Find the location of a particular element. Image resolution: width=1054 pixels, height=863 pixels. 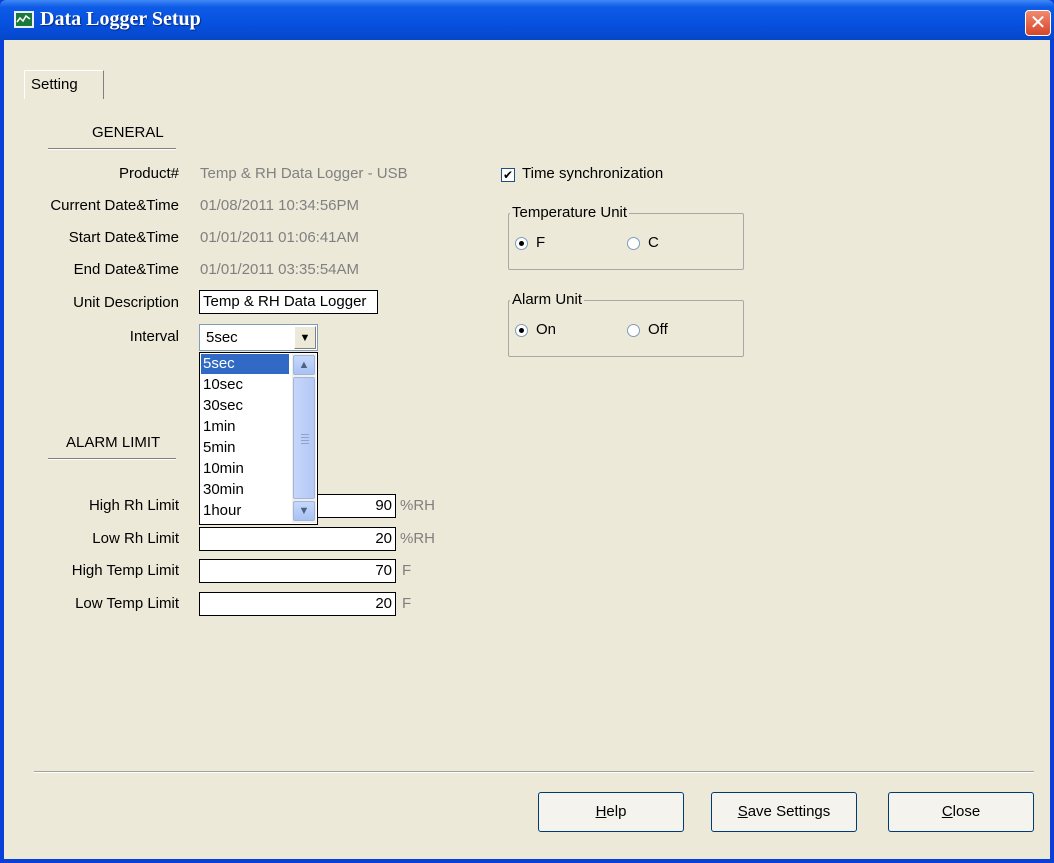

time-sync-checkbox: ✔ is located at coordinates (508, 175).